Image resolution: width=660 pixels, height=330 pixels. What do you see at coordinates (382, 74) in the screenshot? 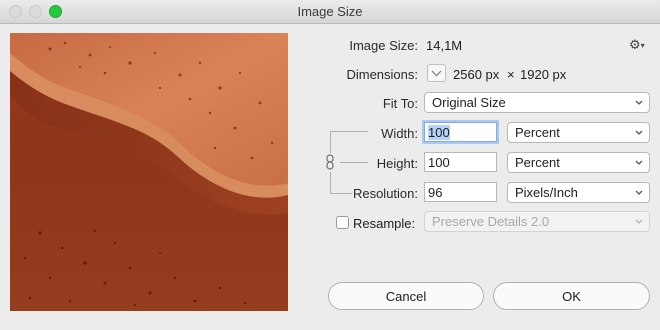
I see `dimensions-label: Dimensions:` at bounding box center [382, 74].